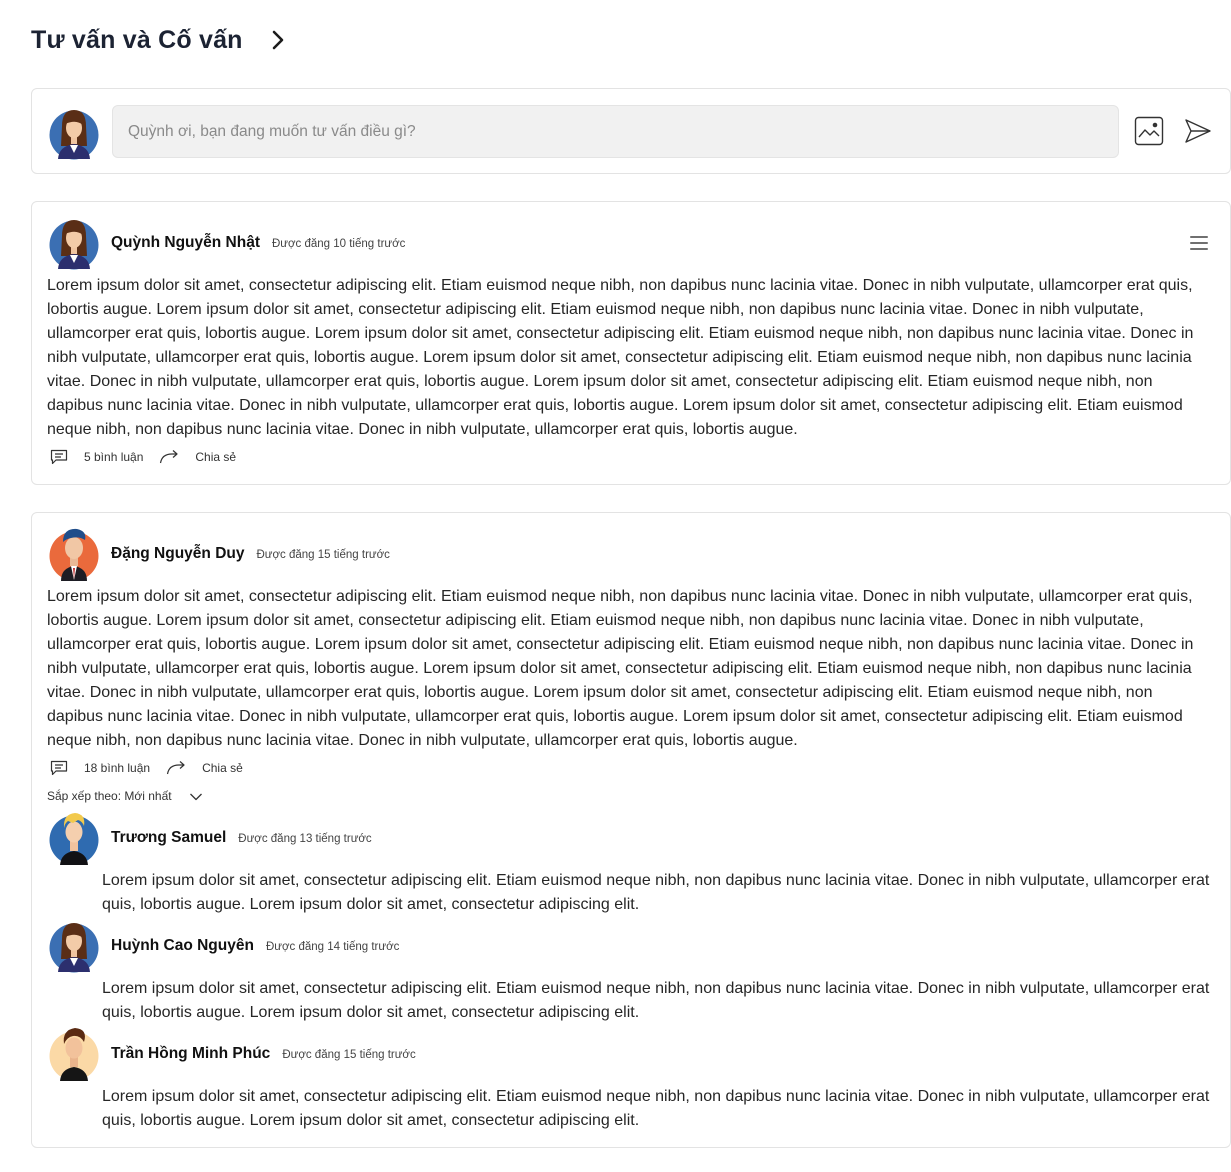 This screenshot has width=1231, height=1172. I want to click on menu-icon, so click(1199, 244).